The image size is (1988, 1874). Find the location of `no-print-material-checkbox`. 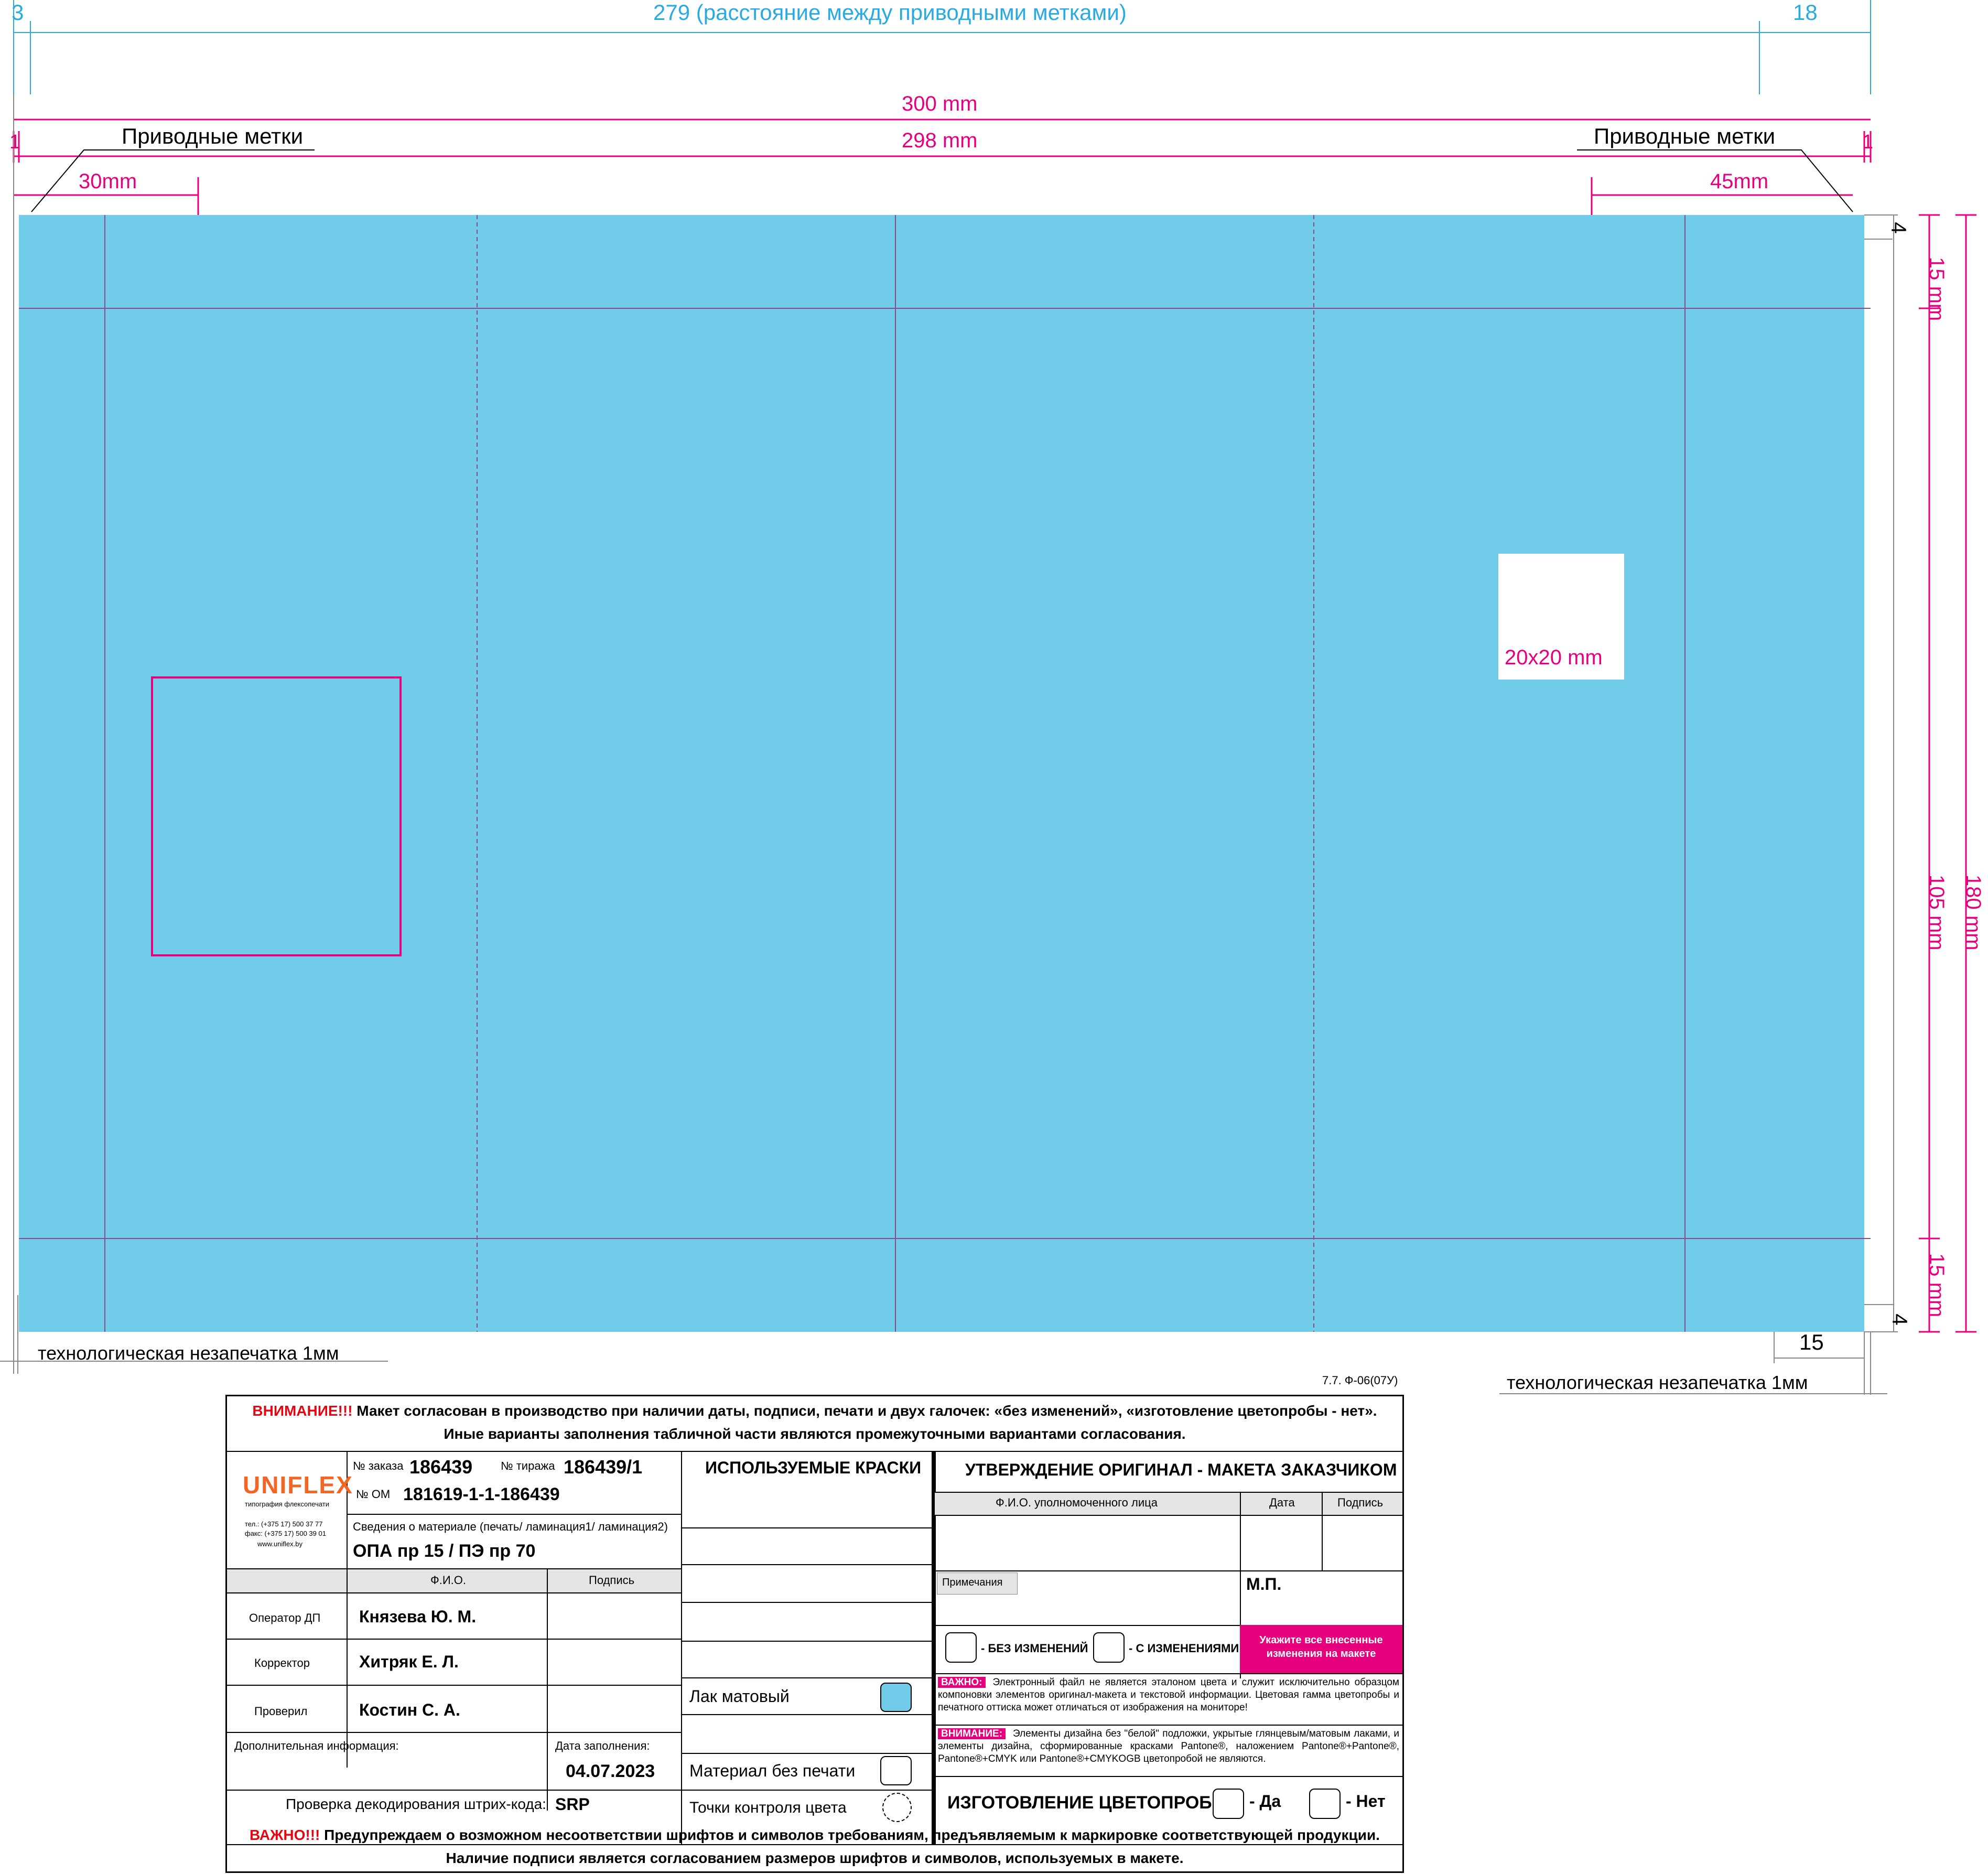

no-print-material-checkbox is located at coordinates (896, 1770).